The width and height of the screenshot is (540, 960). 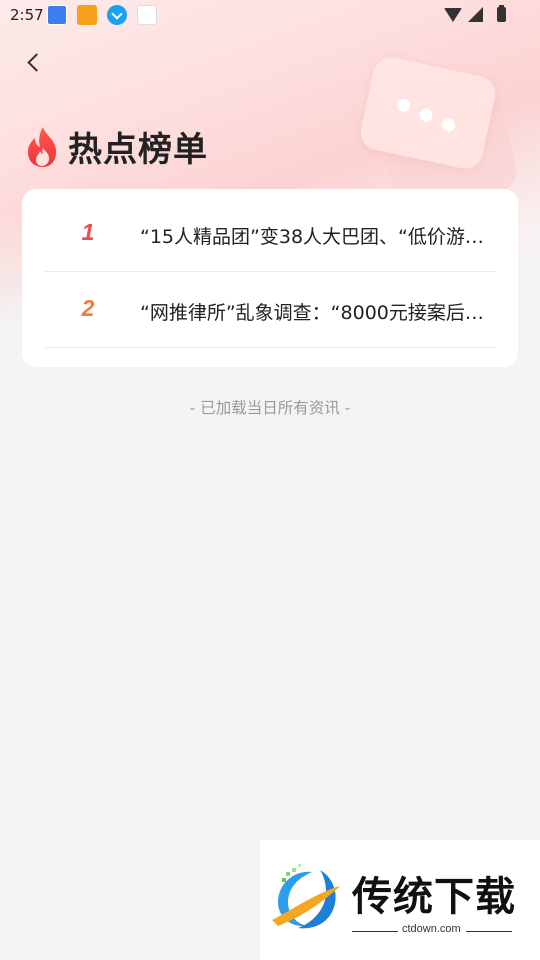 I want to click on brand-logo-icon, so click(x=306, y=896).